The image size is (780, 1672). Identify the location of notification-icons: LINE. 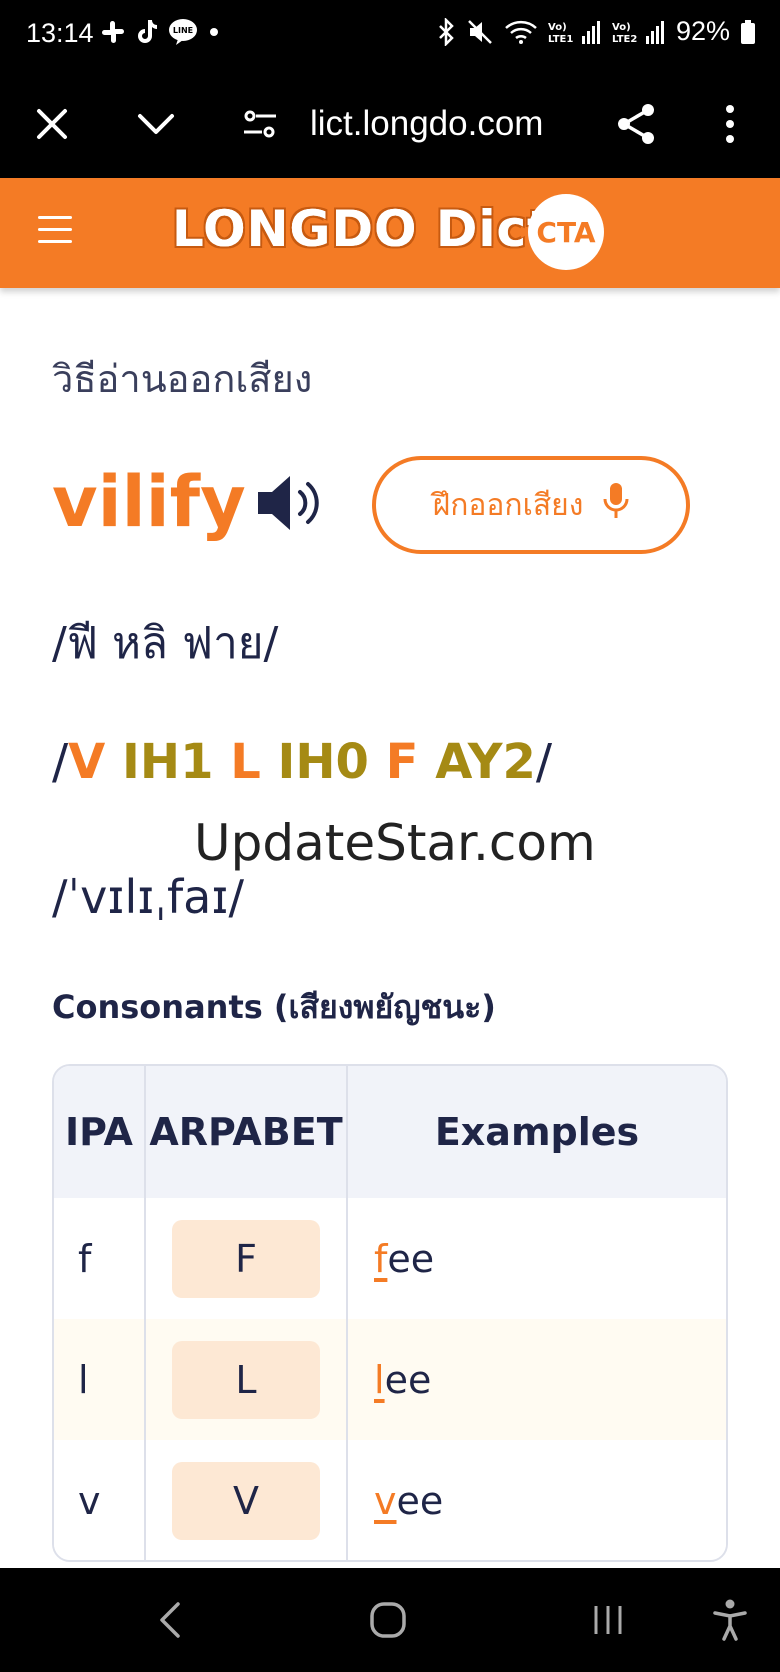
(161, 32).